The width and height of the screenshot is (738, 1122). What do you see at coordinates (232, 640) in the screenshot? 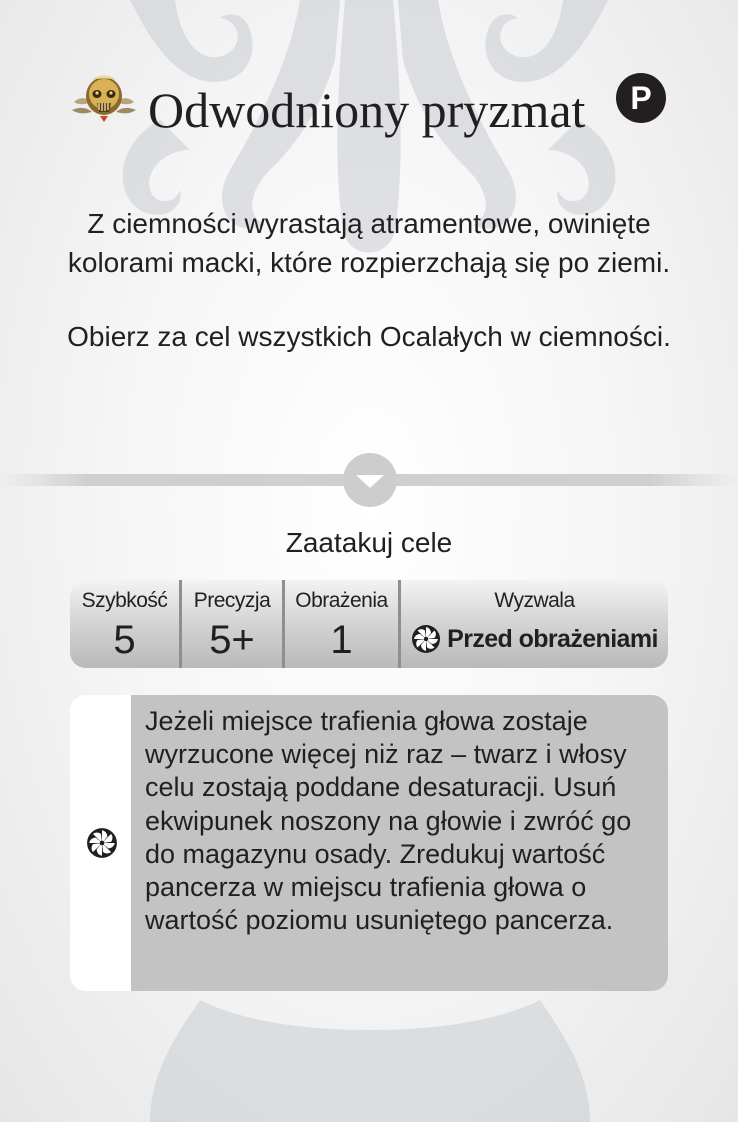
I see `accuracy-value: 5+` at bounding box center [232, 640].